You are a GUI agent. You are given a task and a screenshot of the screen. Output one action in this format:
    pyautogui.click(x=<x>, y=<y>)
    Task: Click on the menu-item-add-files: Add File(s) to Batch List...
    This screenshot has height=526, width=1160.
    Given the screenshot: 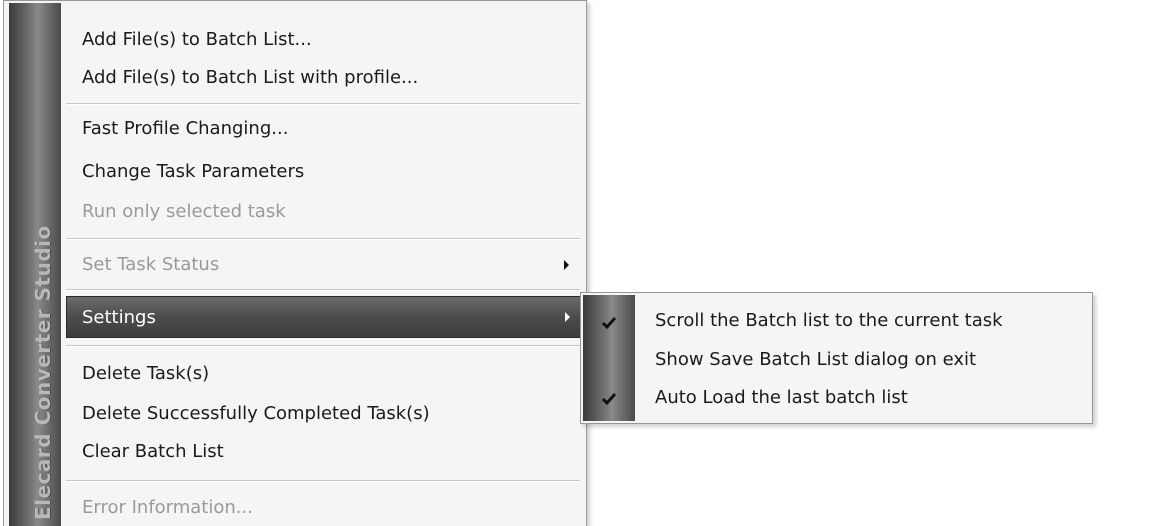 What is the action you would take?
    pyautogui.click(x=197, y=40)
    